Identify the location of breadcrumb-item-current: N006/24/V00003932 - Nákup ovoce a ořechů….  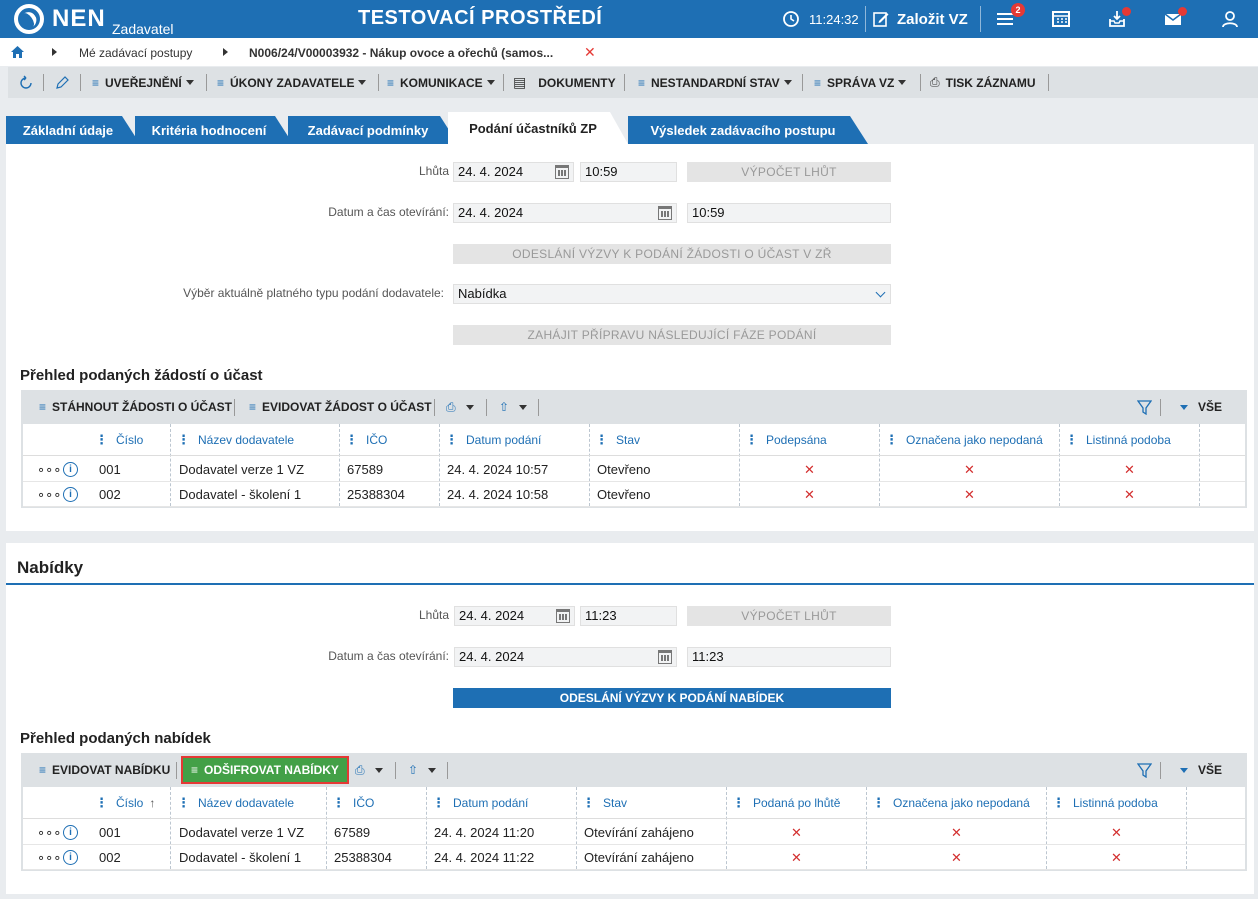
(401, 53).